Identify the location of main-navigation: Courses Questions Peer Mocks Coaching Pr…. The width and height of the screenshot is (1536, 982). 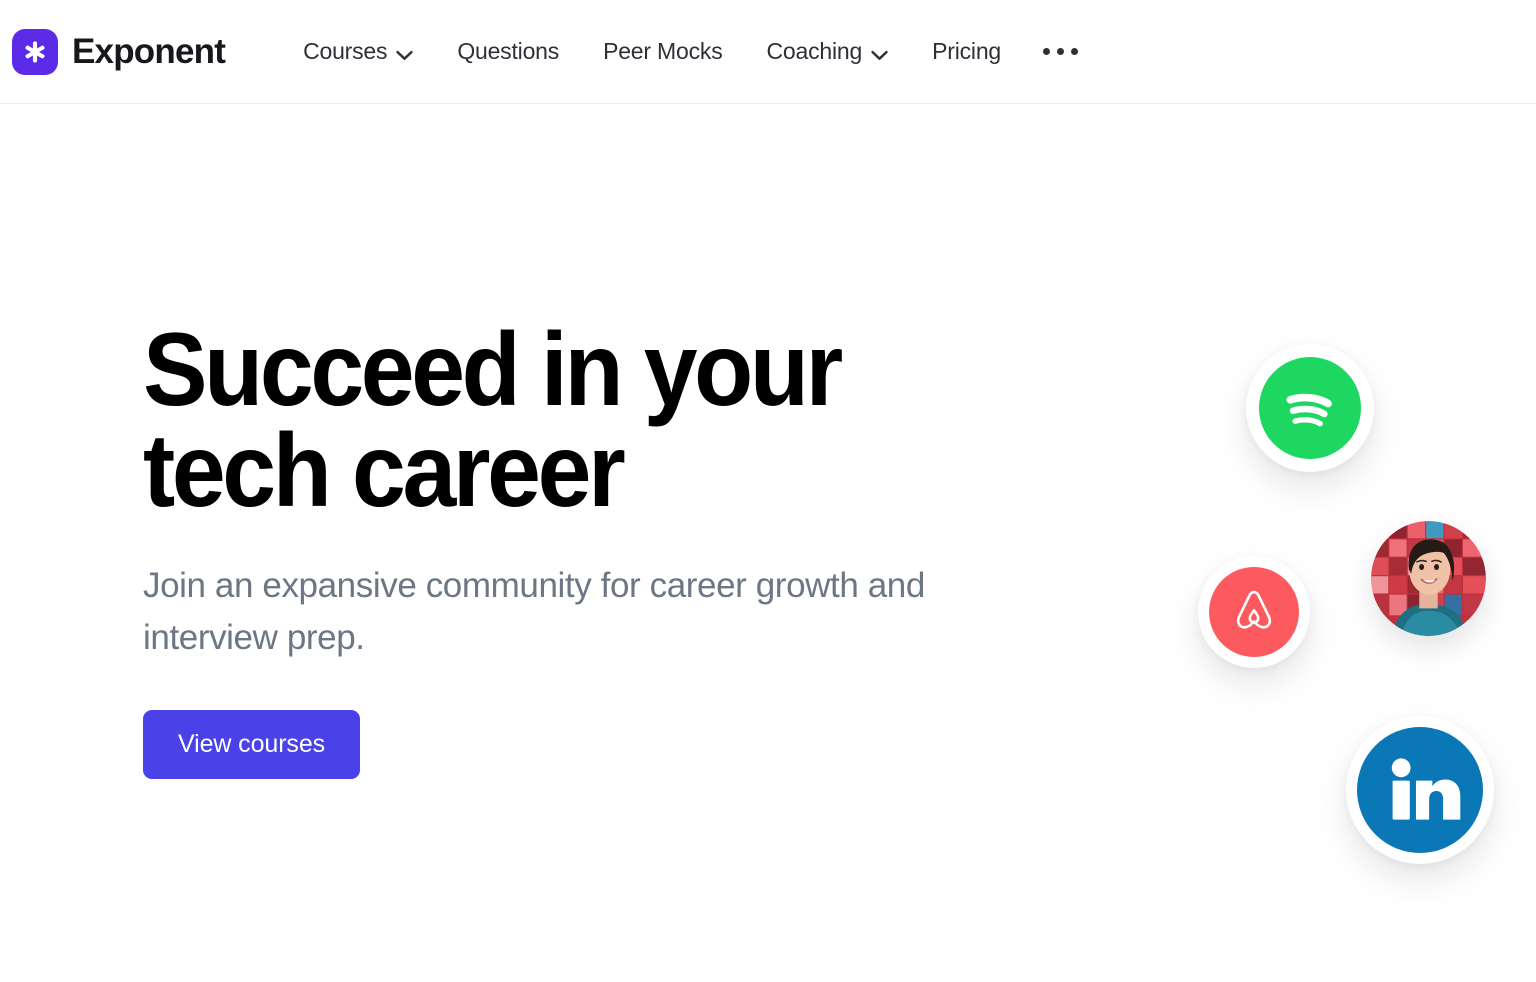
(689, 52).